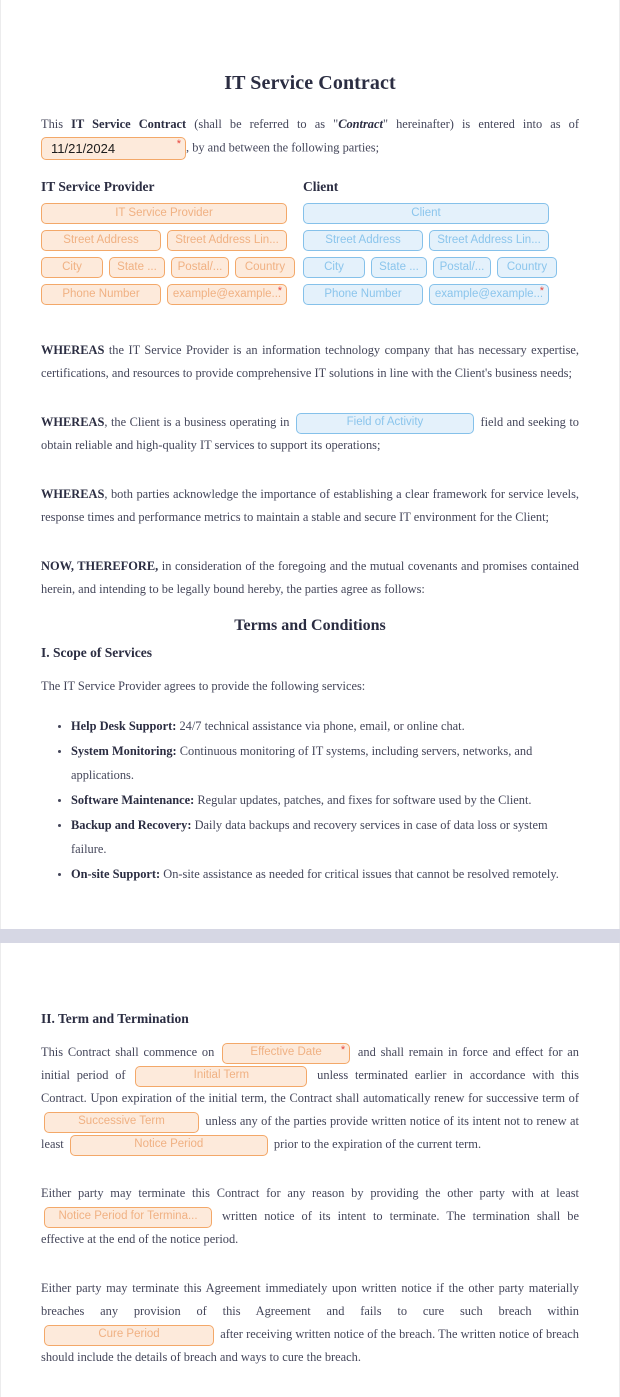 The image size is (620, 1397). Describe the element at coordinates (124, 751) in the screenshot. I see `service-label: System Monitoring:` at that location.